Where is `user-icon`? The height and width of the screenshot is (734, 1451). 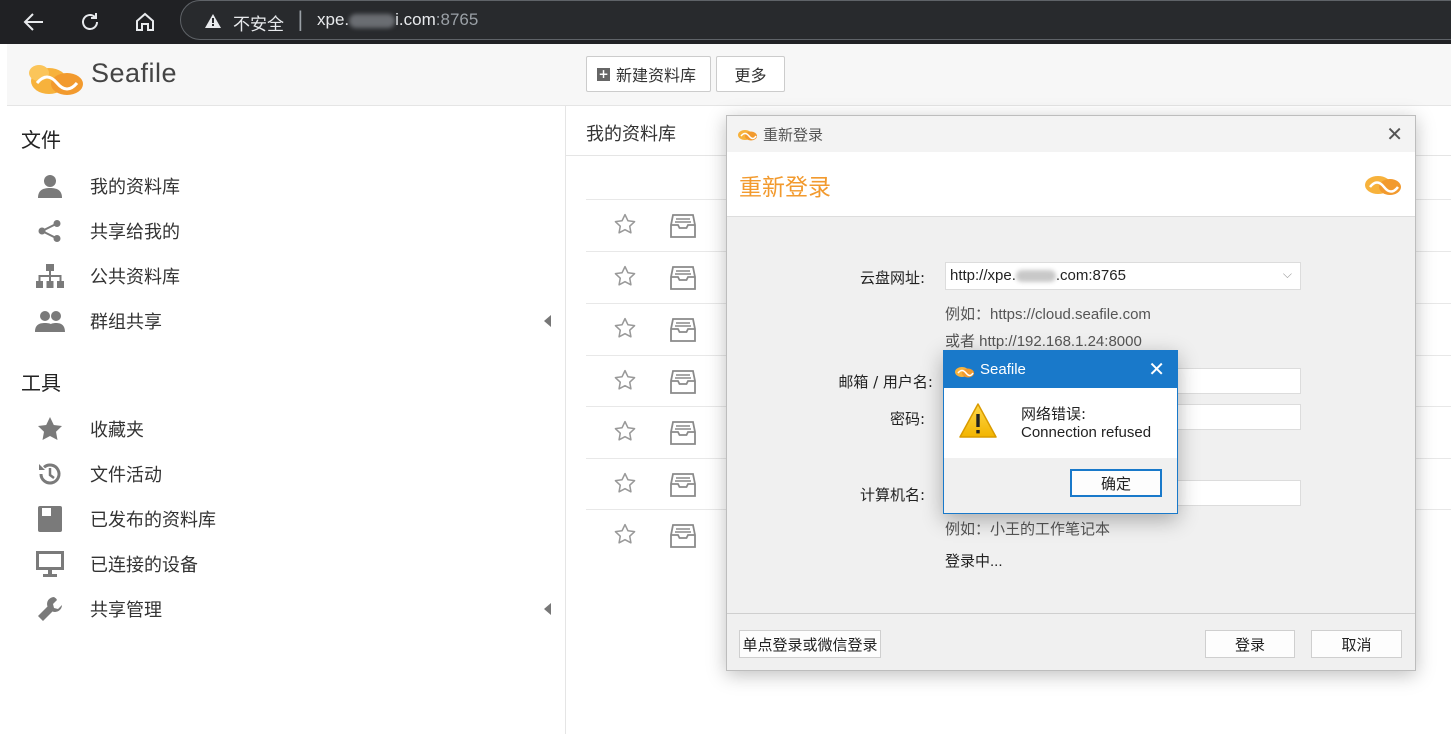
user-icon is located at coordinates (50, 186).